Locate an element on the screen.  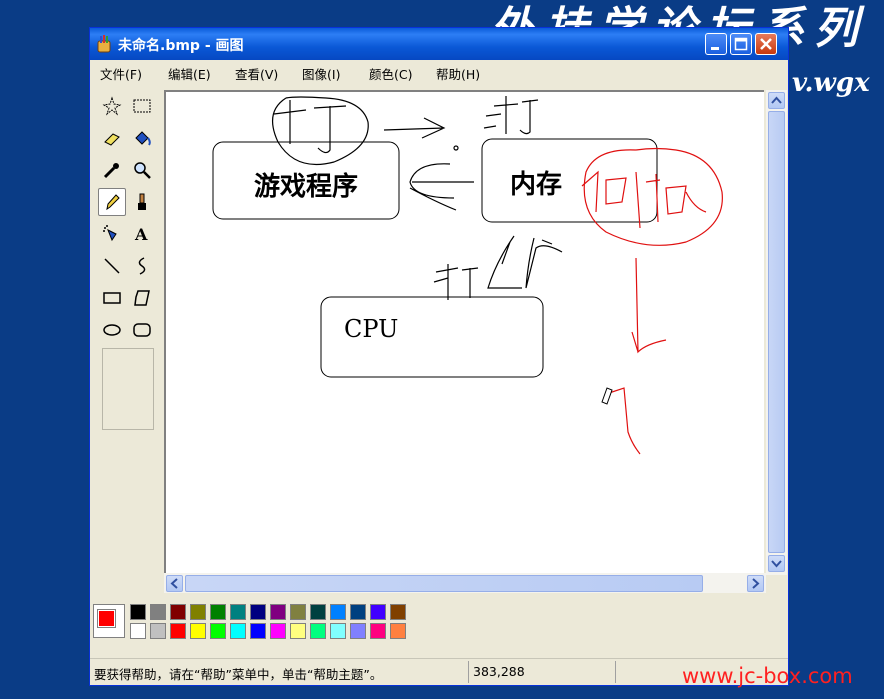
foreground-color is located at coordinates (106, 618).